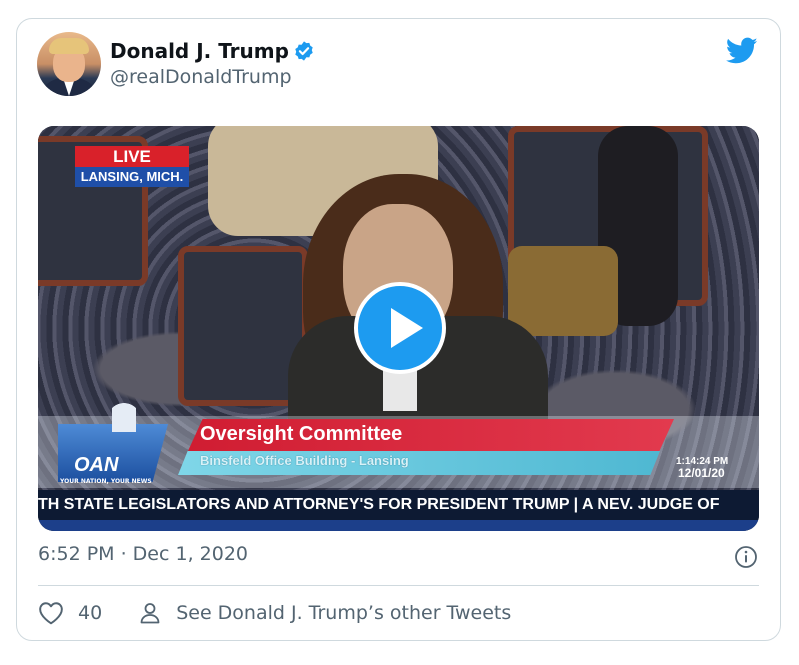 The width and height of the screenshot is (799, 665). What do you see at coordinates (304, 460) in the screenshot?
I see `lower-third-subtitle: Binsfeld Office Building - Lansing` at bounding box center [304, 460].